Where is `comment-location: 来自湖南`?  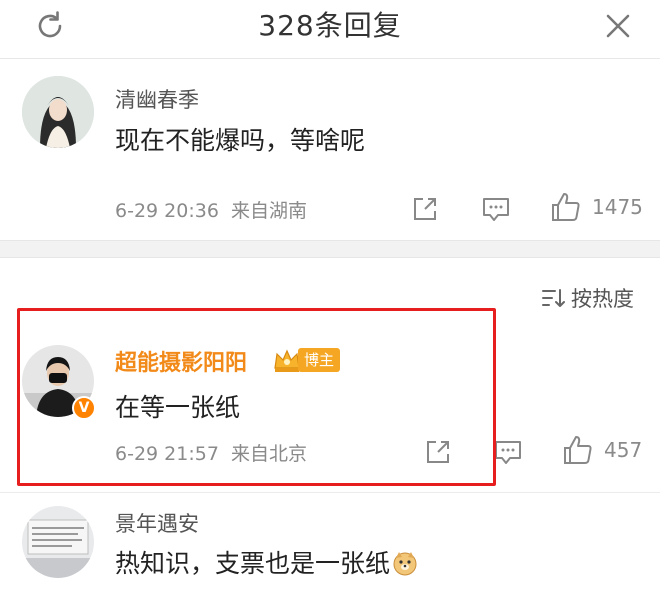
comment-location: 来自湖南 is located at coordinates (268, 211).